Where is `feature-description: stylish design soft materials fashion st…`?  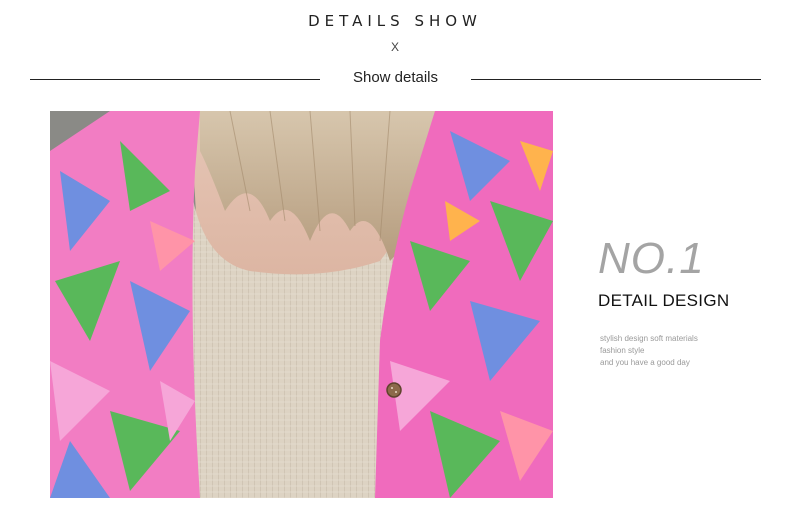 feature-description: stylish design soft materials fashion st… is located at coordinates (649, 351).